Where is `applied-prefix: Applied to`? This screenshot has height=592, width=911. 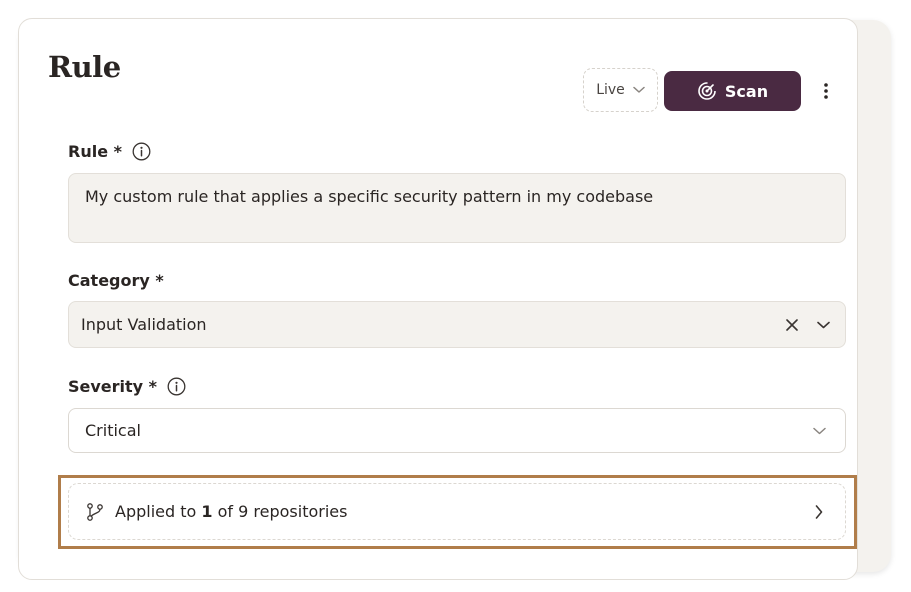
applied-prefix: Applied to is located at coordinates (158, 511).